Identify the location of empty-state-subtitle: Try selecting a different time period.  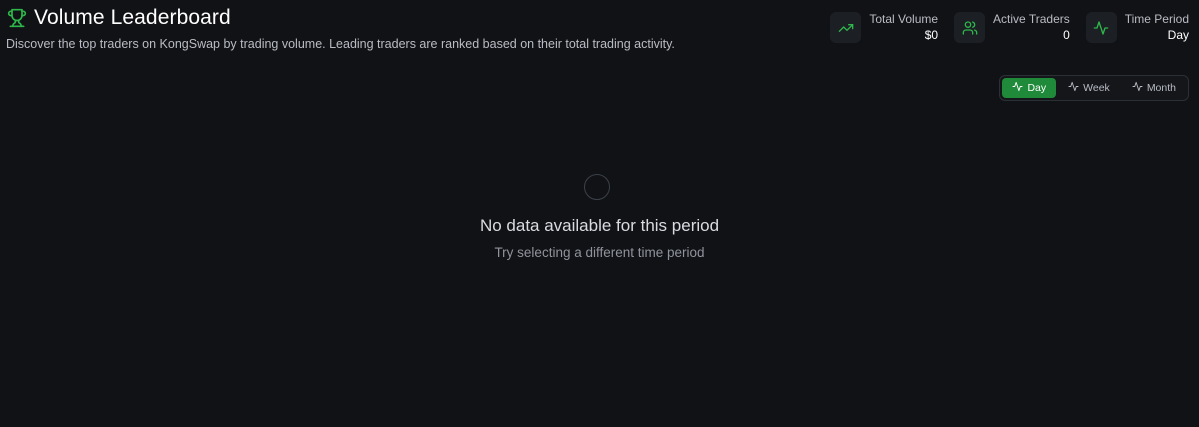
(599, 252).